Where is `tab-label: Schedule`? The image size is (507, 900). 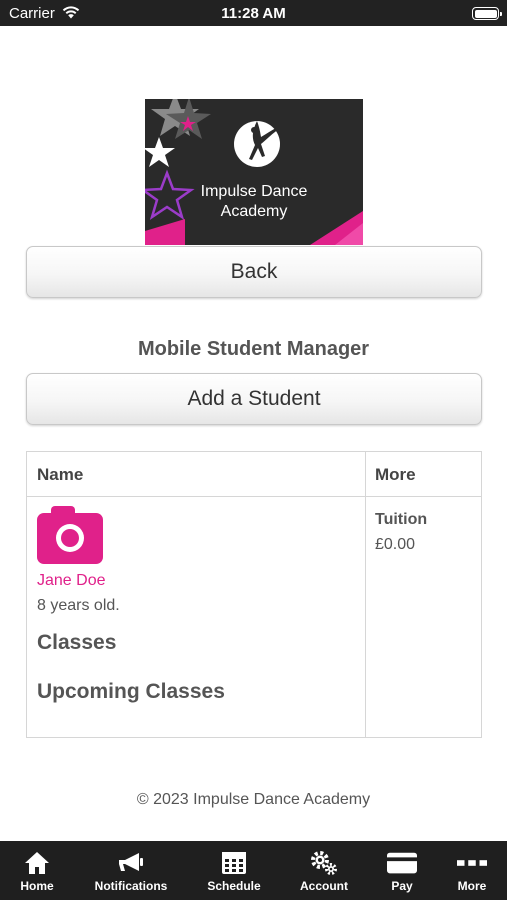
tab-label: Schedule is located at coordinates (234, 886).